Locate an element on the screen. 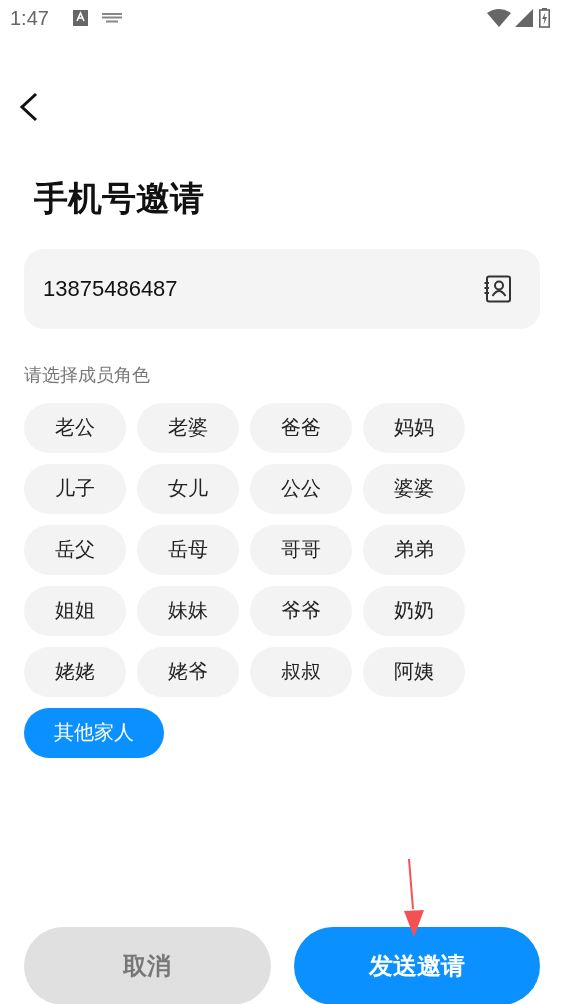  role-chip: 妹妹 is located at coordinates (188, 610).